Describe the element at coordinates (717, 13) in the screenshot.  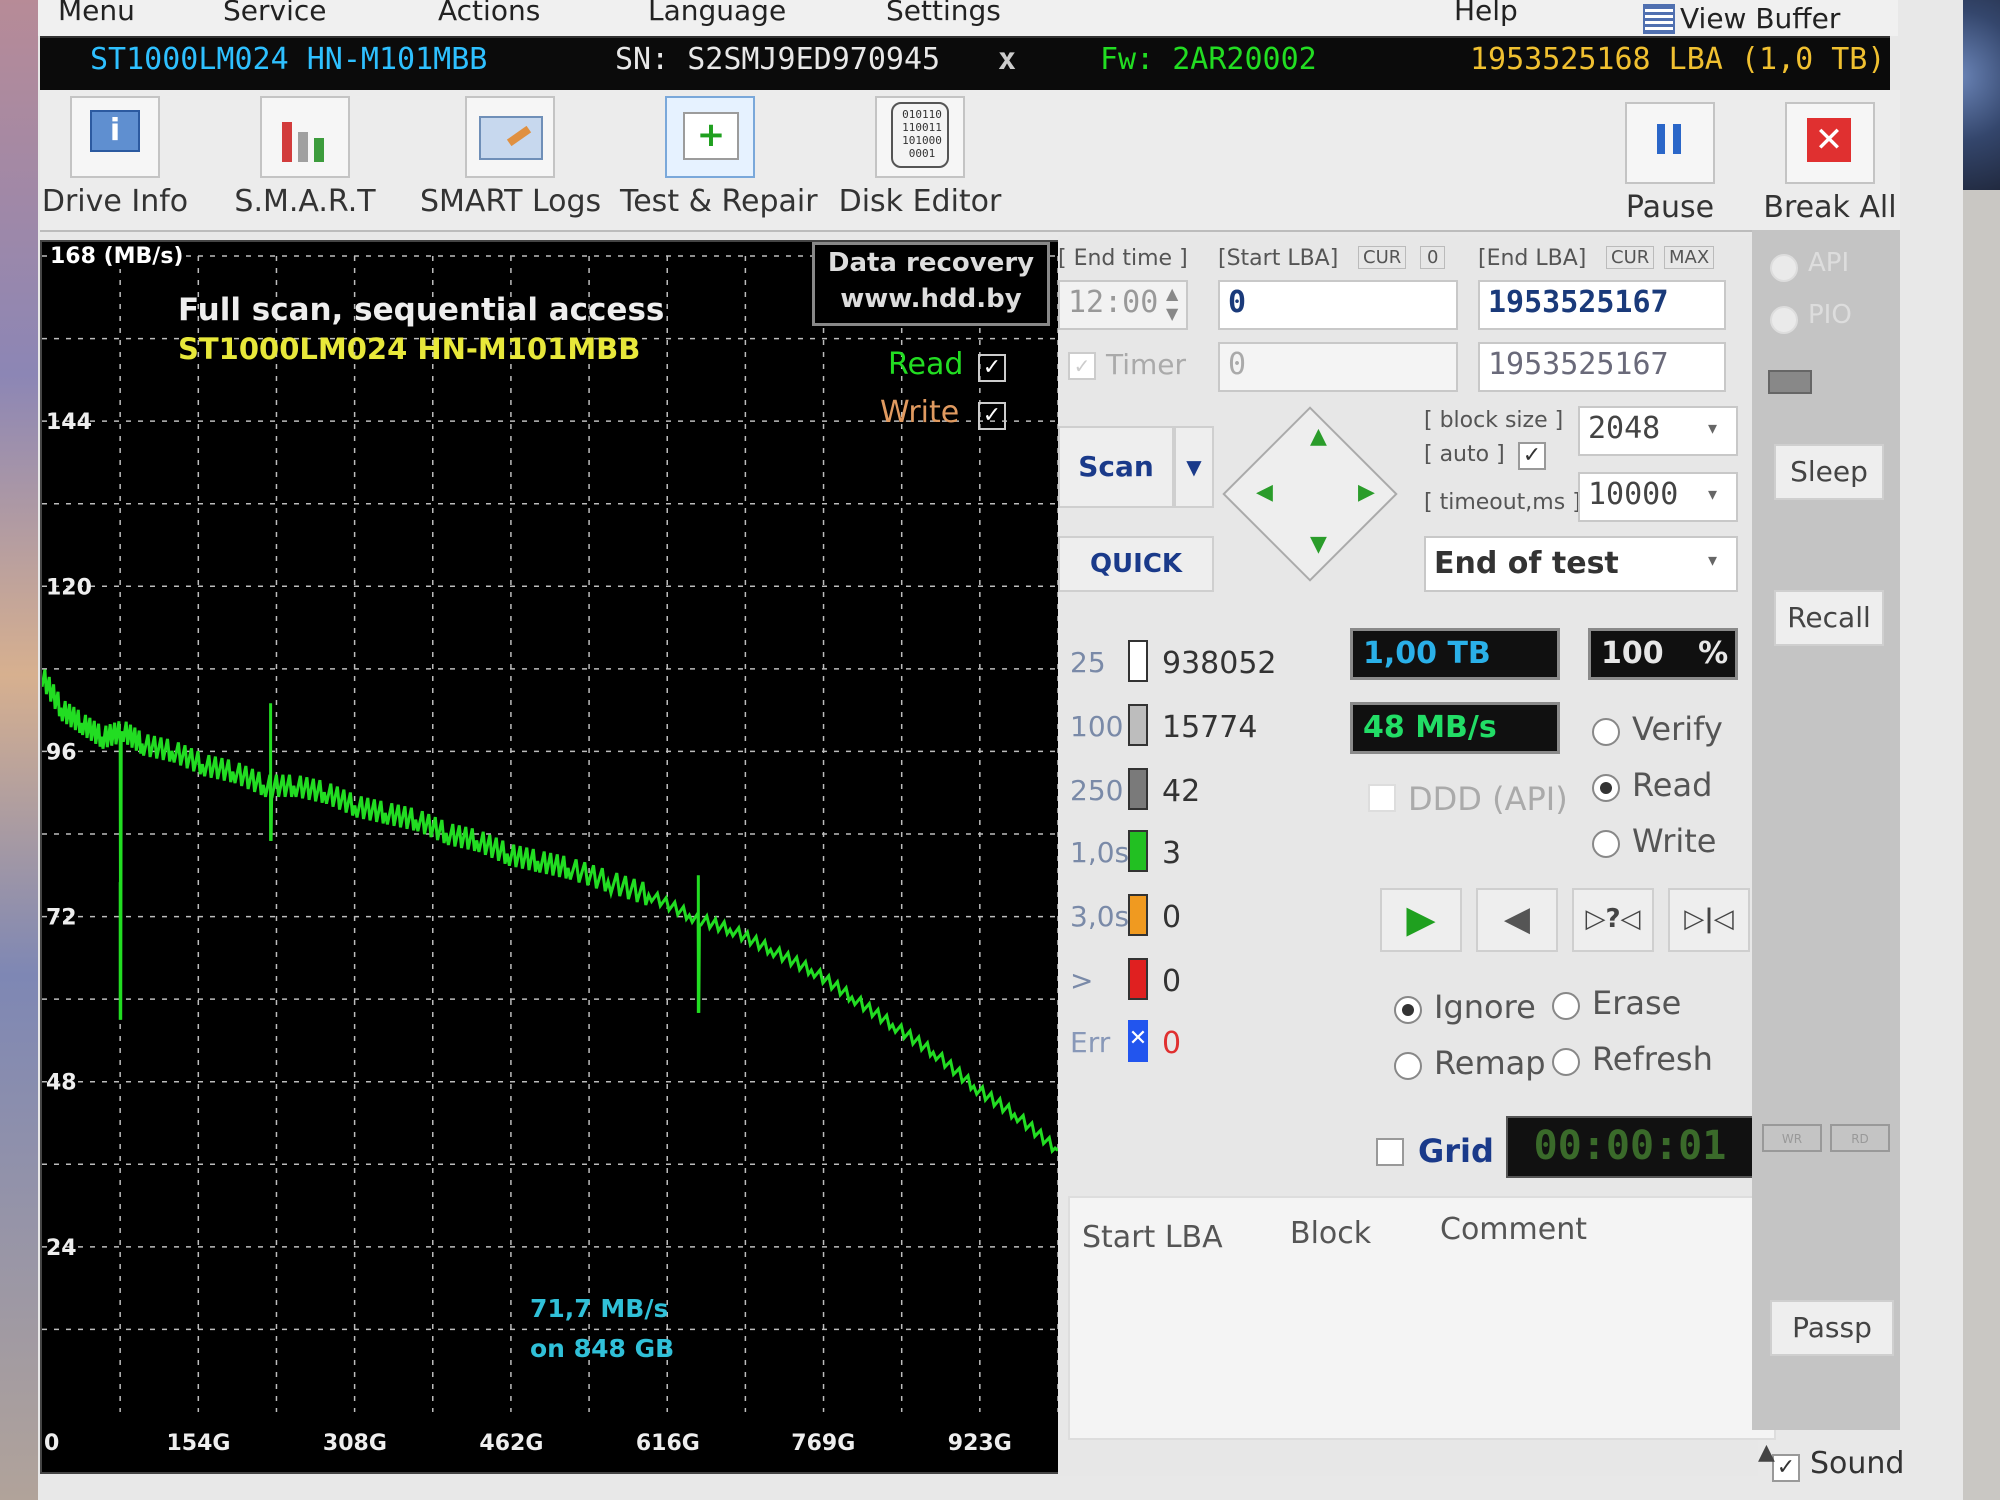
I see `menu-item-language: Language` at that location.